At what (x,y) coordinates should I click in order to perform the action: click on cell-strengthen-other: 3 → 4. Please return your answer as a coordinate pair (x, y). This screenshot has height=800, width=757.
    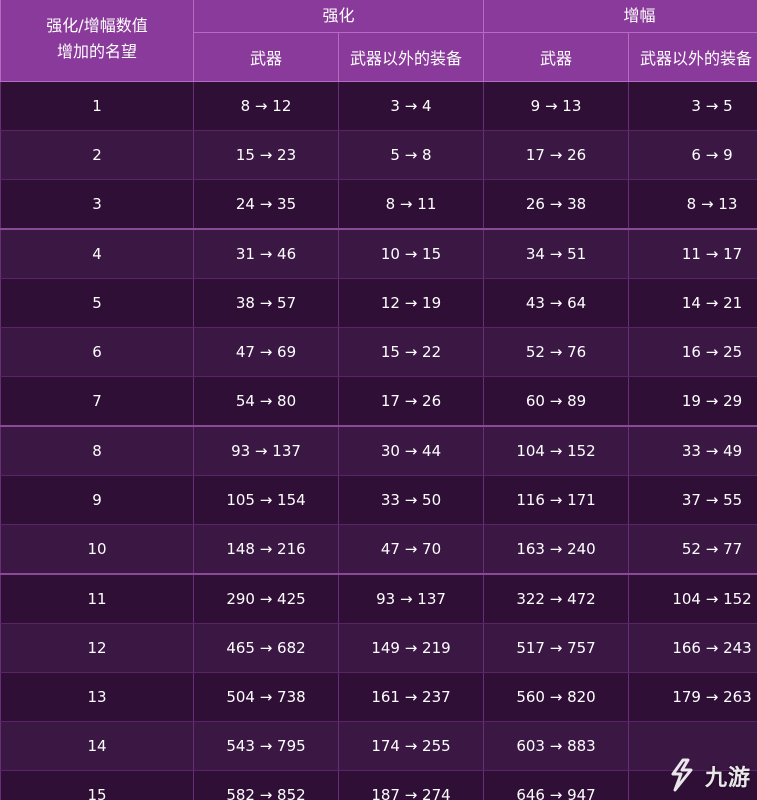
    Looking at the image, I should click on (411, 106).